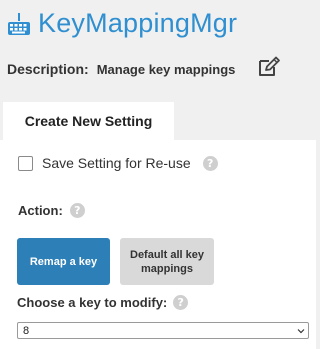 The width and height of the screenshot is (320, 349). Describe the element at coordinates (40, 210) in the screenshot. I see `action-label: Action:` at that location.